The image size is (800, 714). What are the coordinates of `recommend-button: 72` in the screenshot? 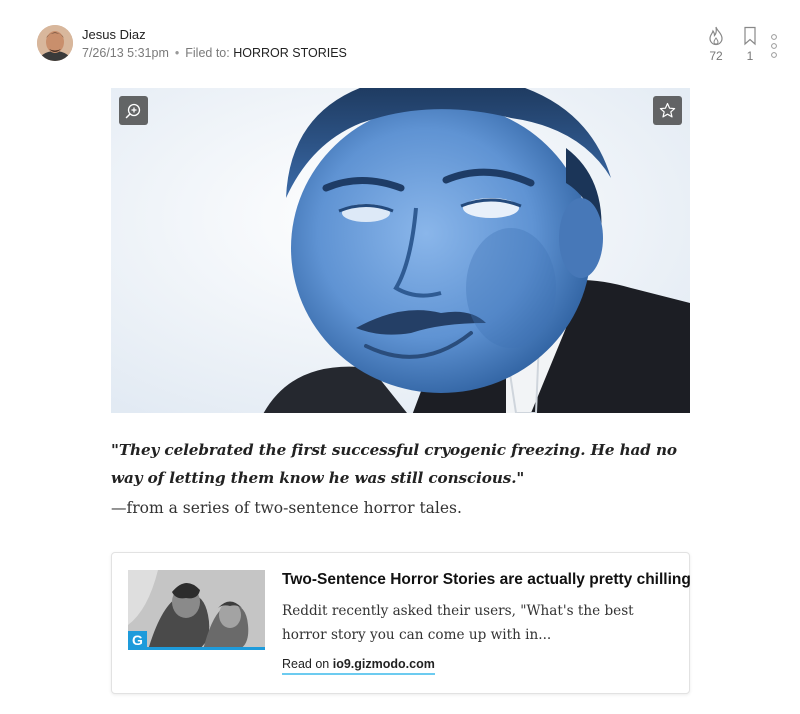 It's located at (716, 44).